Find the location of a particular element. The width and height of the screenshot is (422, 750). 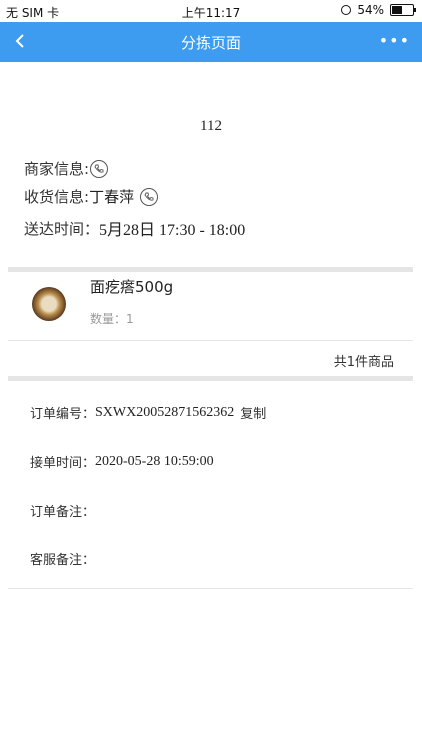

service-note-label: 客服备注： is located at coordinates (63, 560).